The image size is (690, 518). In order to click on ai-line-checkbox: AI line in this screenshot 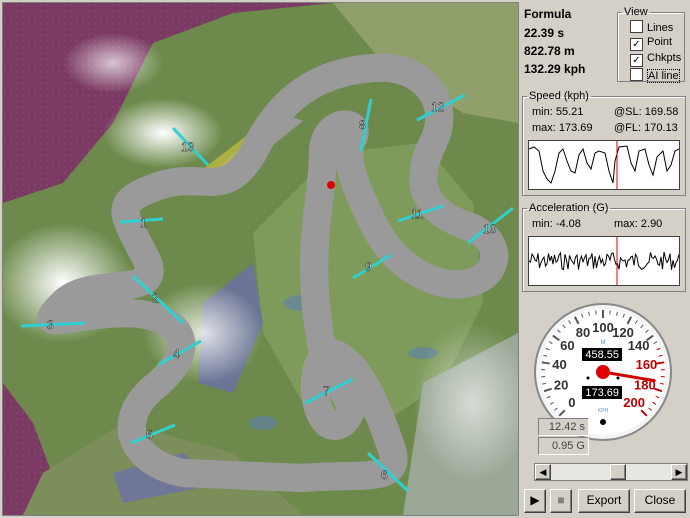, I will do `click(655, 75)`.